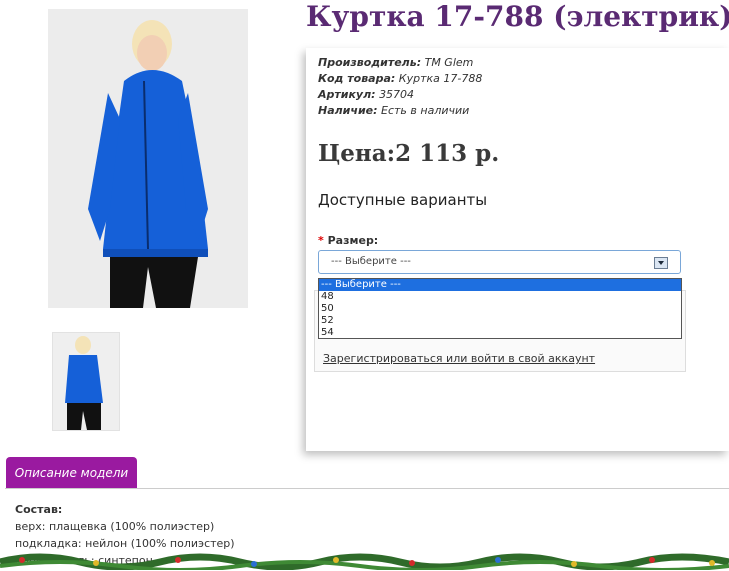 This screenshot has height=571, width=729. I want to click on size-label-text: Размер:, so click(353, 240).